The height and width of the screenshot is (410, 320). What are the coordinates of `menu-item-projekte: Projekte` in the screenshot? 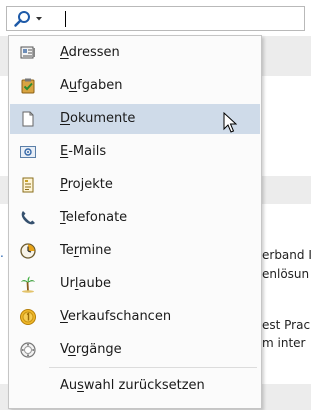 It's located at (135, 185).